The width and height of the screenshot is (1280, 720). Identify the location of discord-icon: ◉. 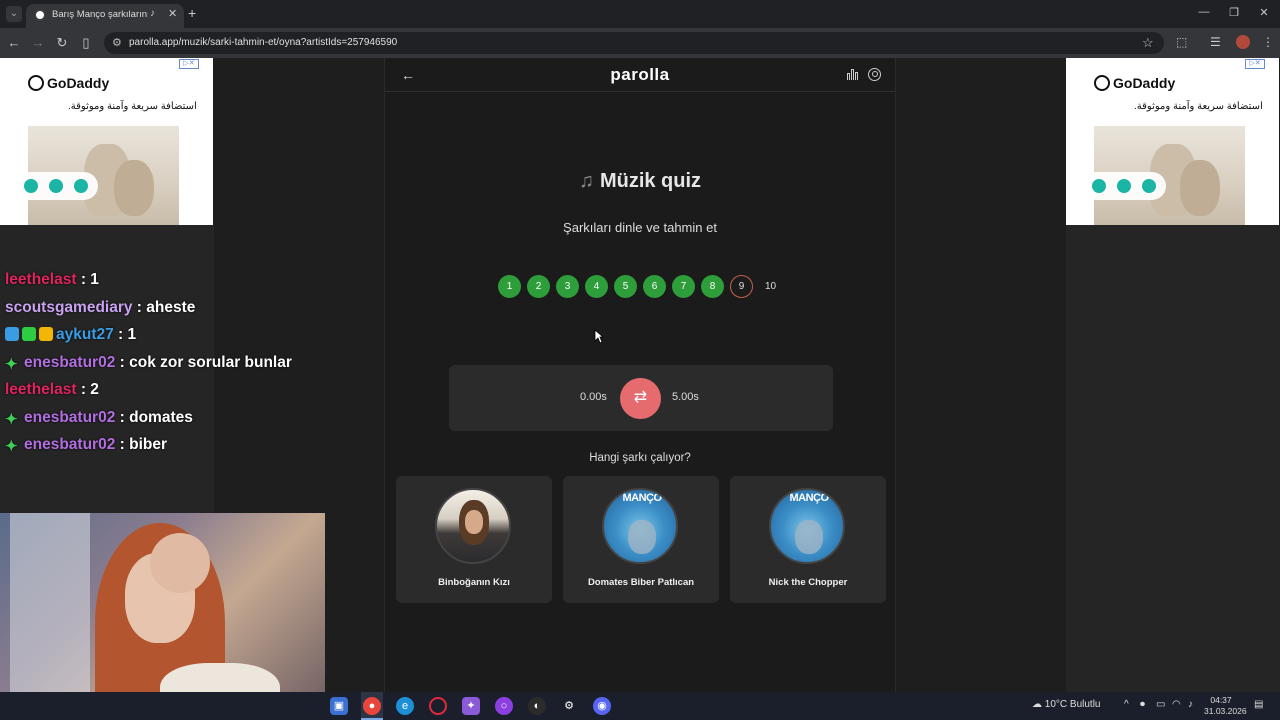
(602, 706).